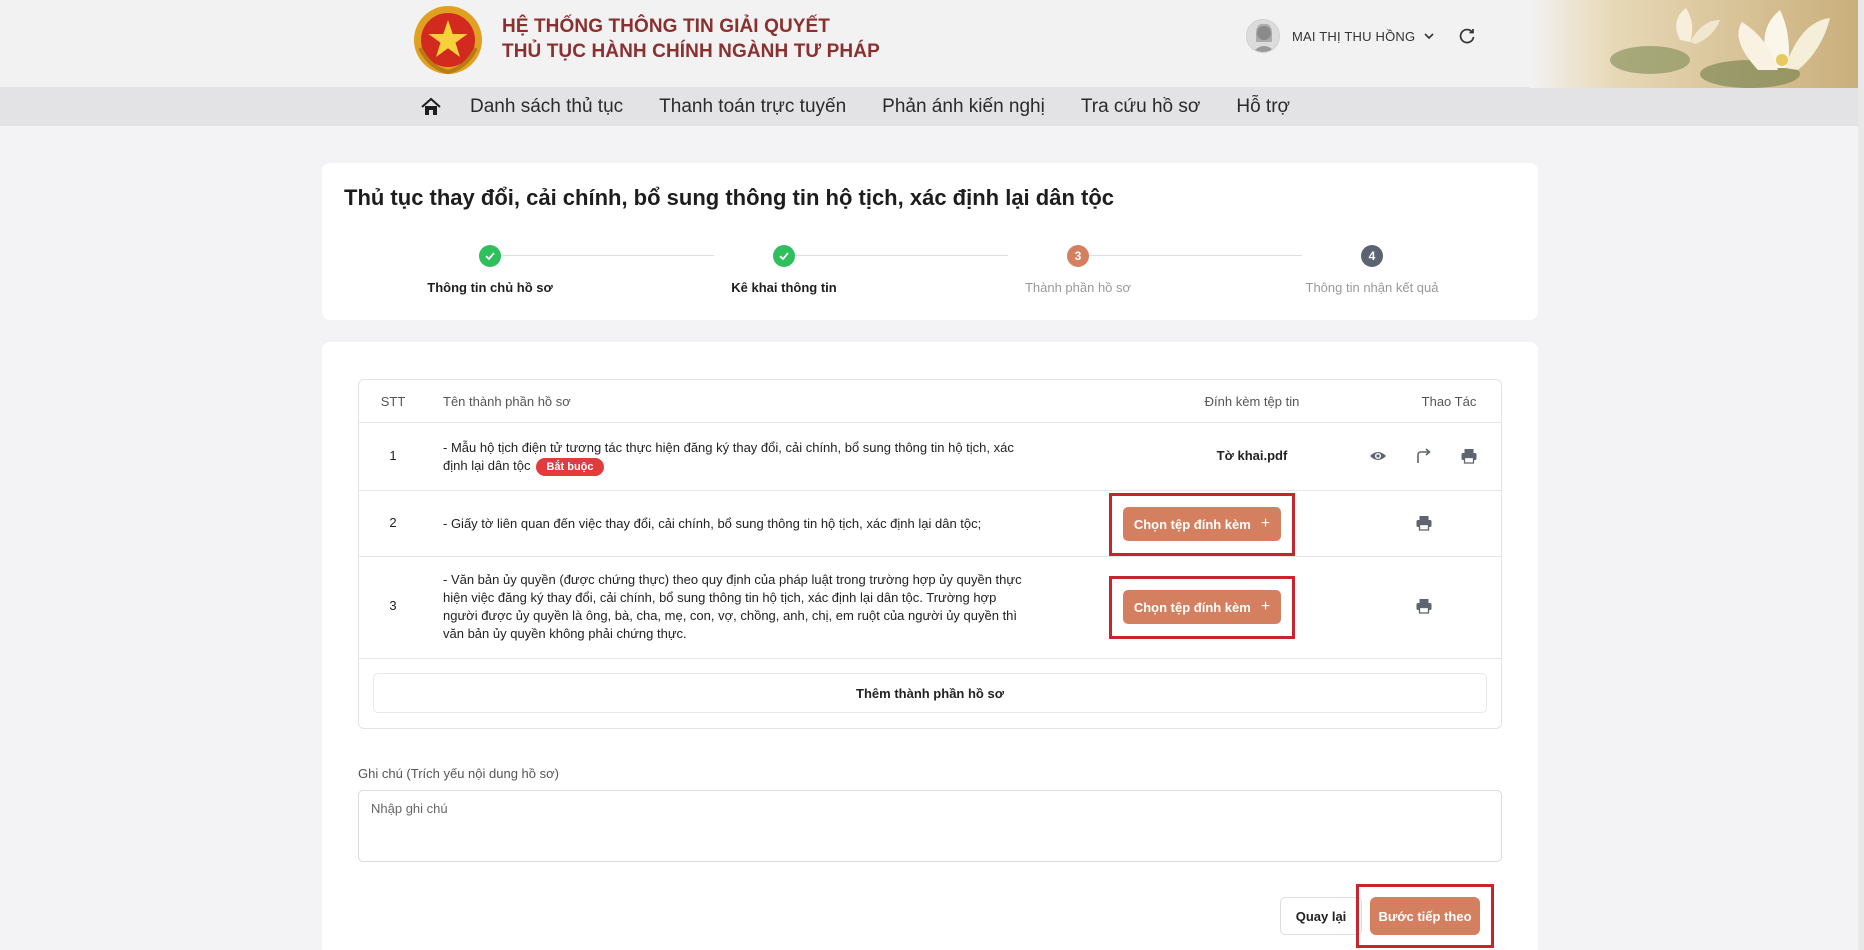 The width and height of the screenshot is (1864, 950). I want to click on add-document-button: Thêm thành phần hồ sơ, so click(930, 693).